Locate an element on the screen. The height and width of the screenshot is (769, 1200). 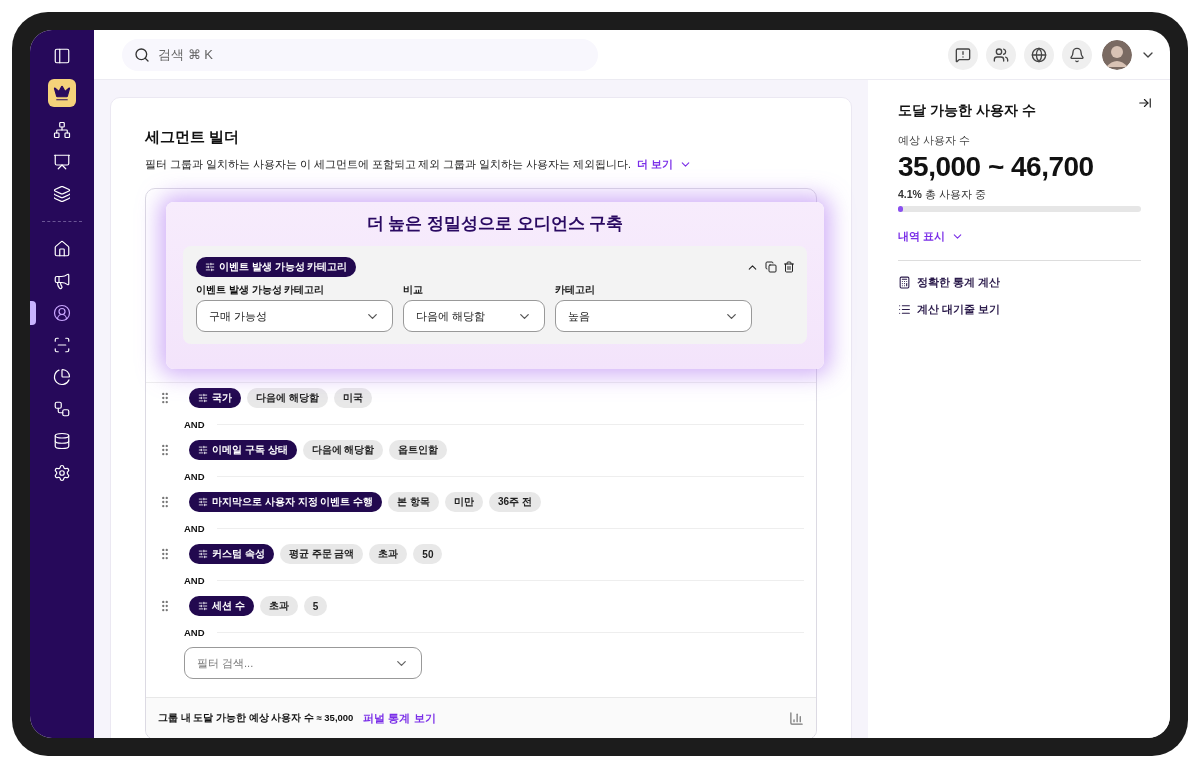
panel-title: 도달 가능한 사용자 수 is located at coordinates (967, 111).